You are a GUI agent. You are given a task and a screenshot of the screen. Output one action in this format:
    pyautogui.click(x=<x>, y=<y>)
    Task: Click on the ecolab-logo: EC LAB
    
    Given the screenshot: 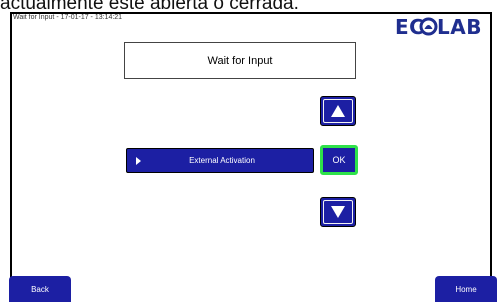 What is the action you would take?
    pyautogui.click(x=438, y=26)
    